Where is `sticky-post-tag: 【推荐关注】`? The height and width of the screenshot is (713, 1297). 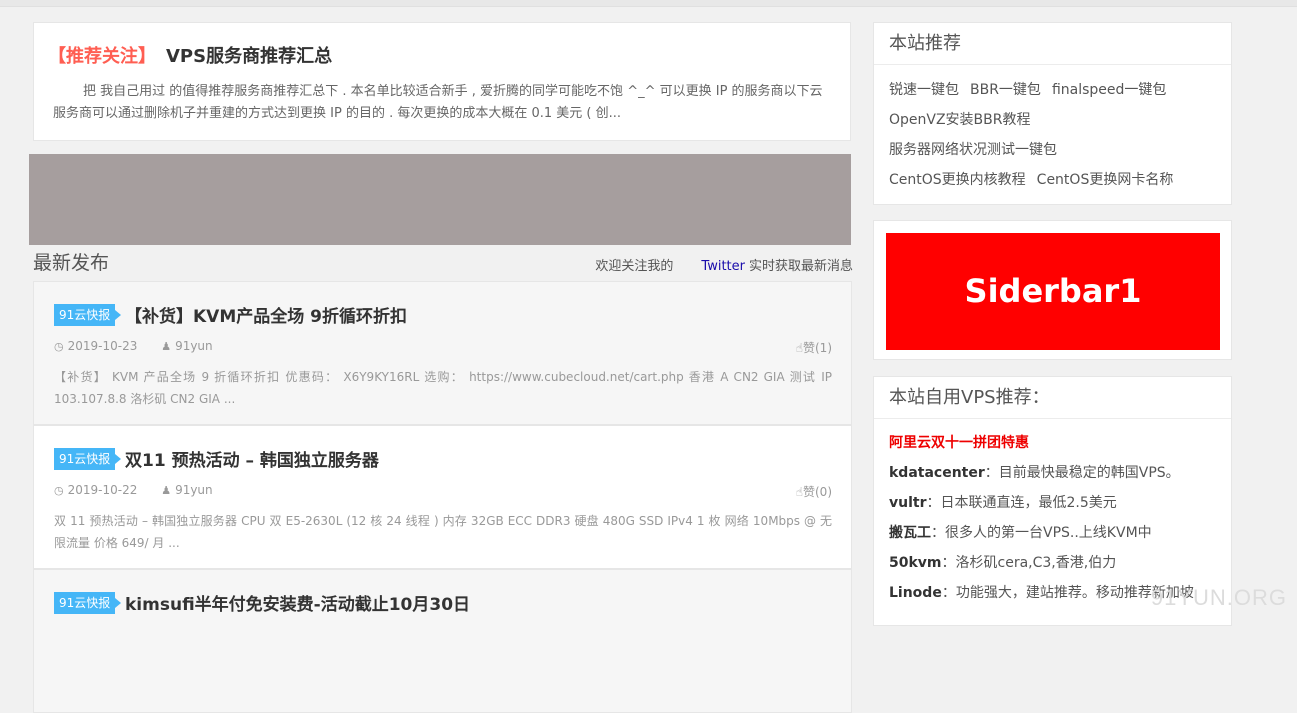
sticky-post-tag: 【推荐关注】 is located at coordinates (102, 56).